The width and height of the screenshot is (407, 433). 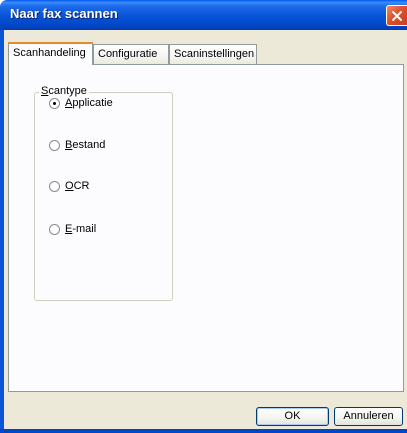 What do you see at coordinates (54, 103) in the screenshot?
I see `radio-button-selected` at bounding box center [54, 103].